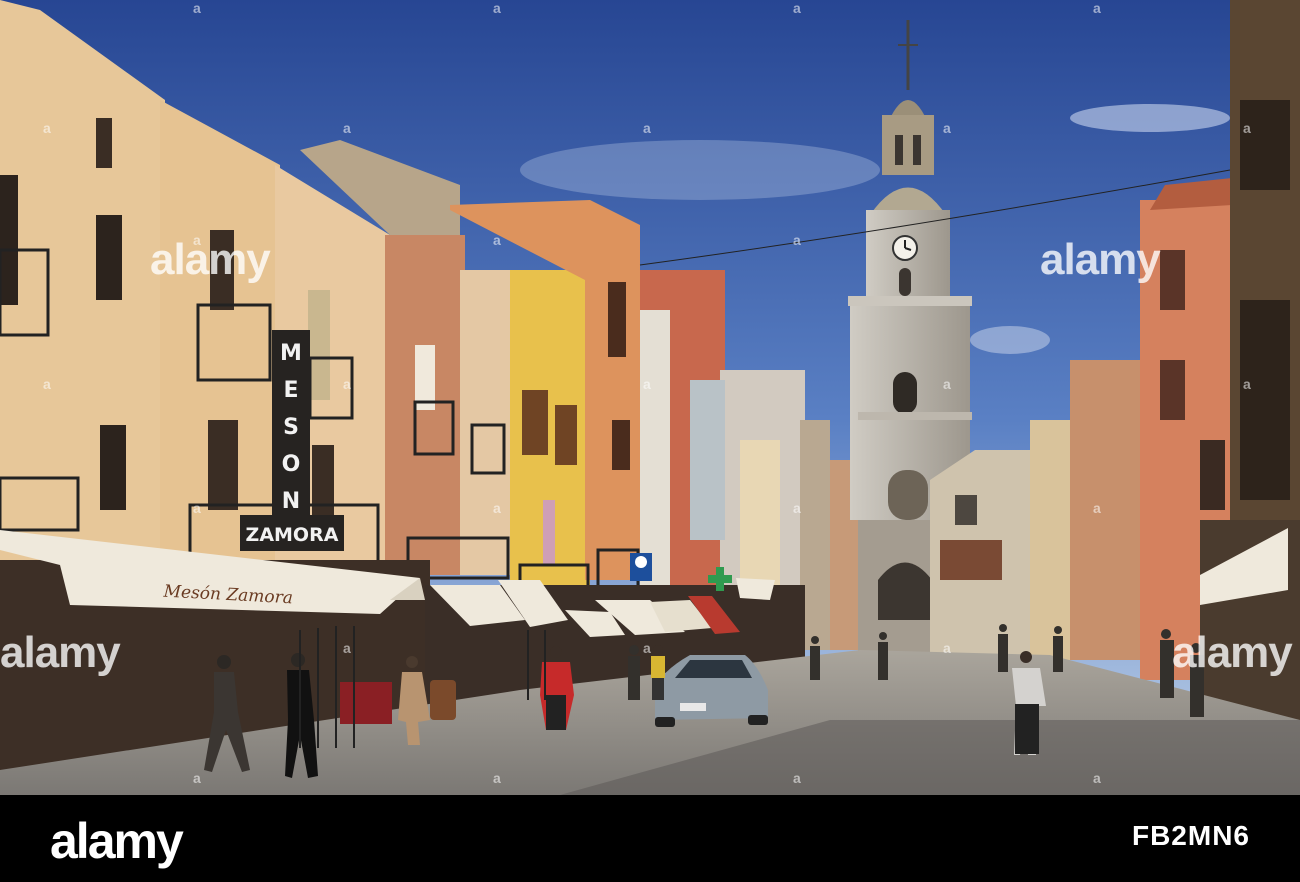 The width and height of the screenshot is (1300, 882). What do you see at coordinates (290, 390) in the screenshot?
I see `sign-letter: E` at bounding box center [290, 390].